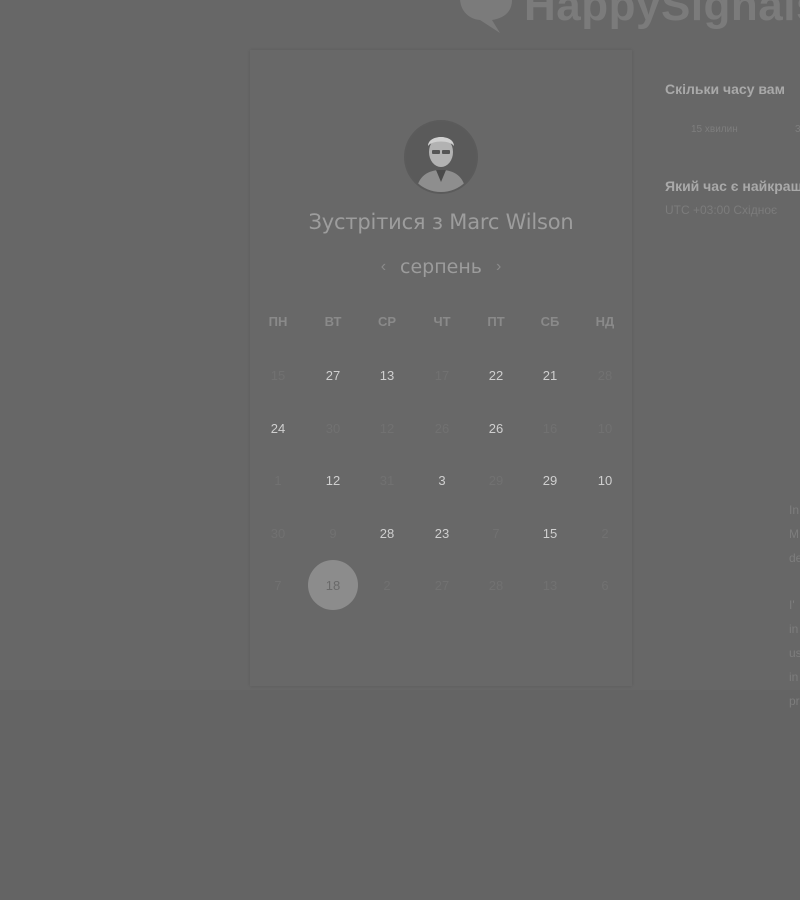 The height and width of the screenshot is (900, 800). Describe the element at coordinates (484, 17) in the screenshot. I see `logo-mark-icon` at that location.